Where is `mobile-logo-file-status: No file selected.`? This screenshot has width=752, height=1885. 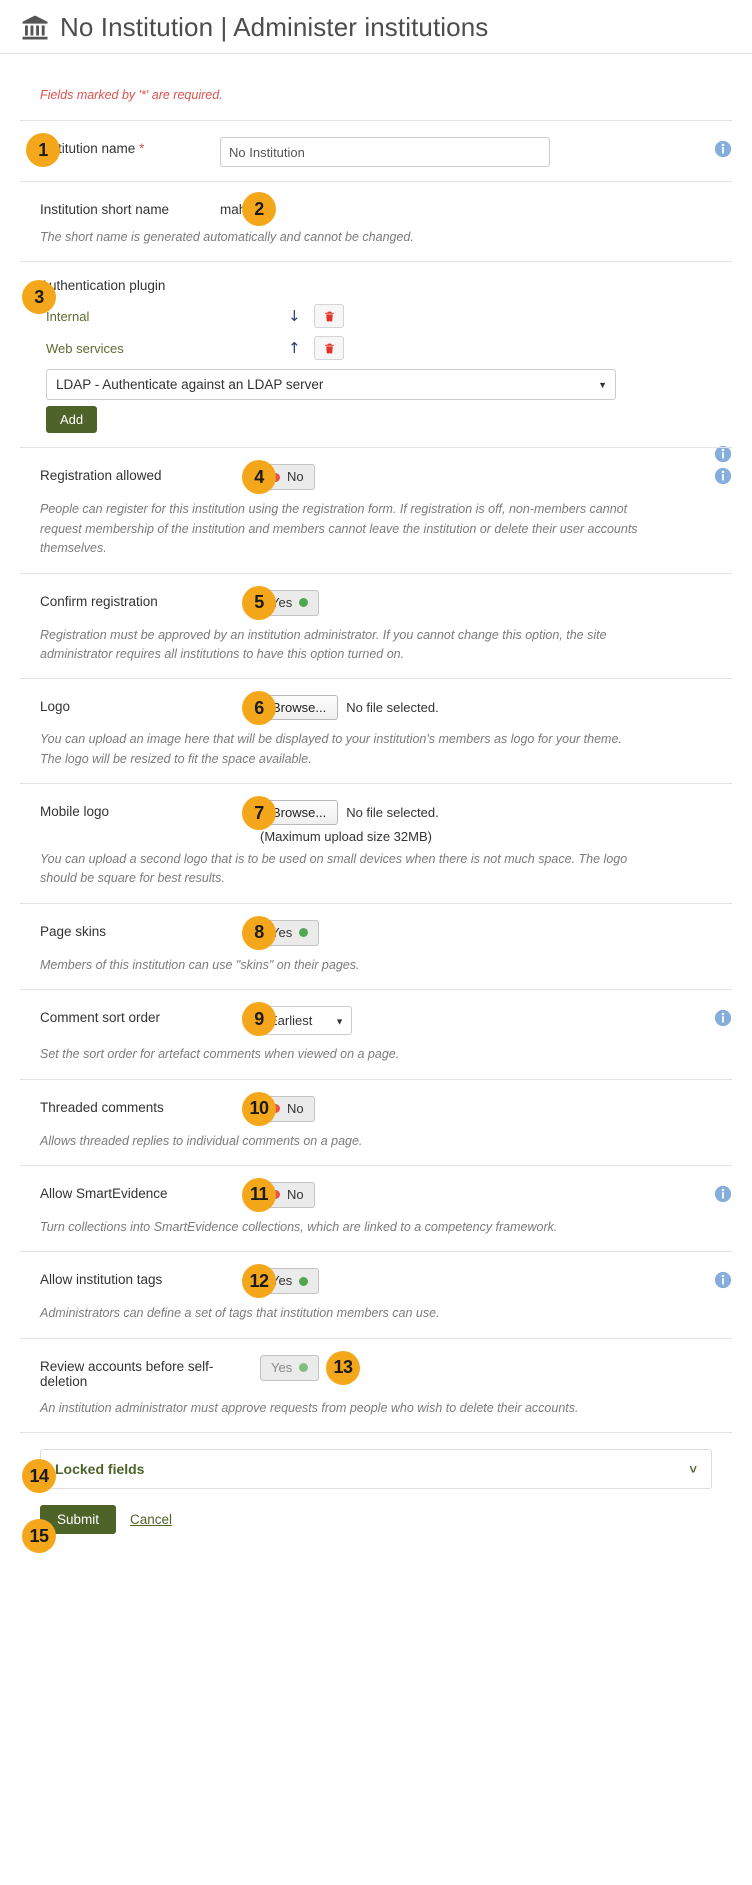 mobile-logo-file-status: No file selected. is located at coordinates (392, 812).